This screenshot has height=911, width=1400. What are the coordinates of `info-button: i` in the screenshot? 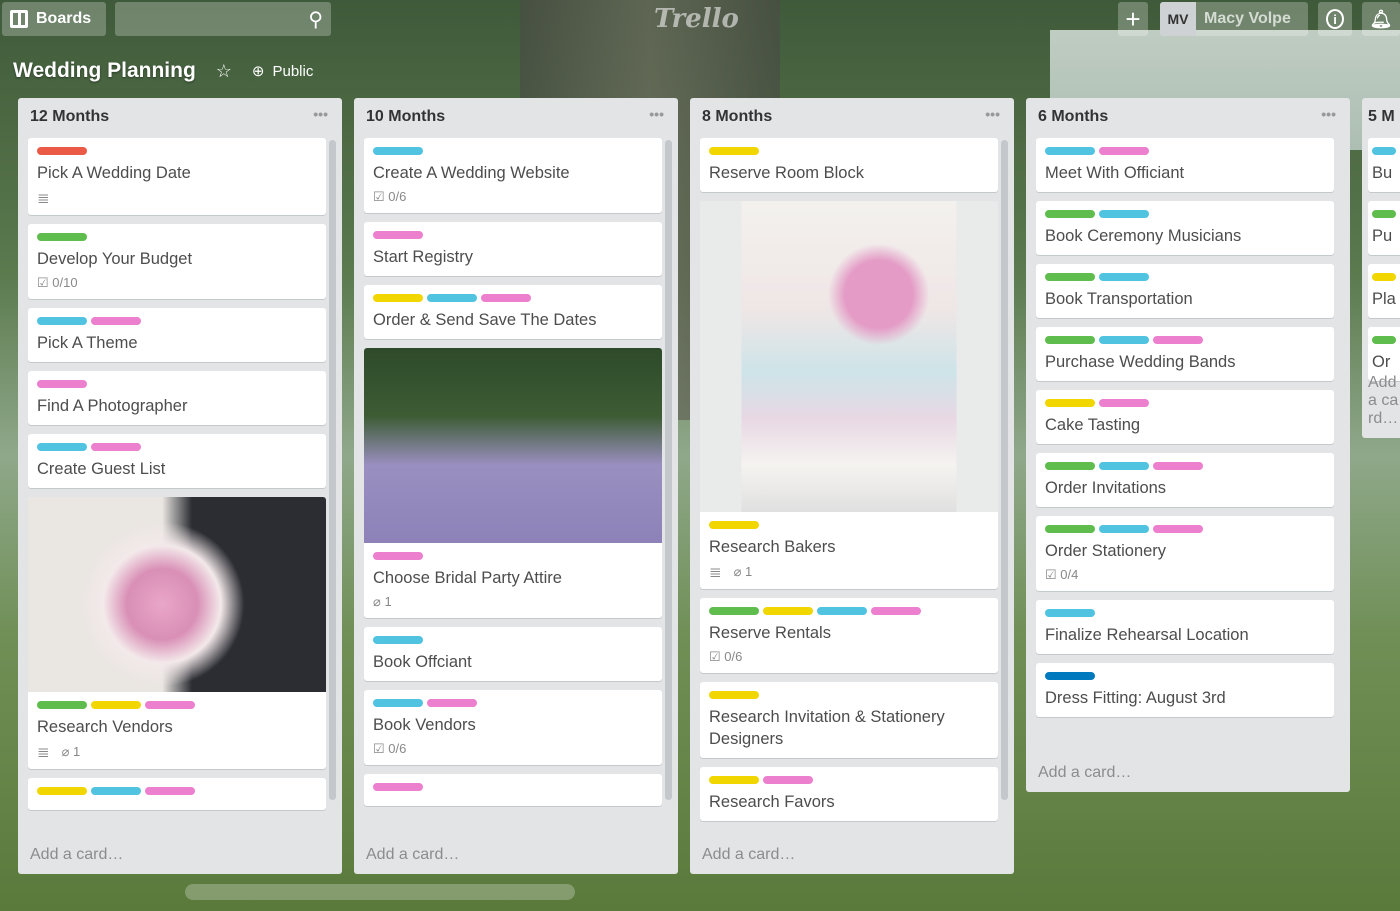 It's located at (1335, 19).